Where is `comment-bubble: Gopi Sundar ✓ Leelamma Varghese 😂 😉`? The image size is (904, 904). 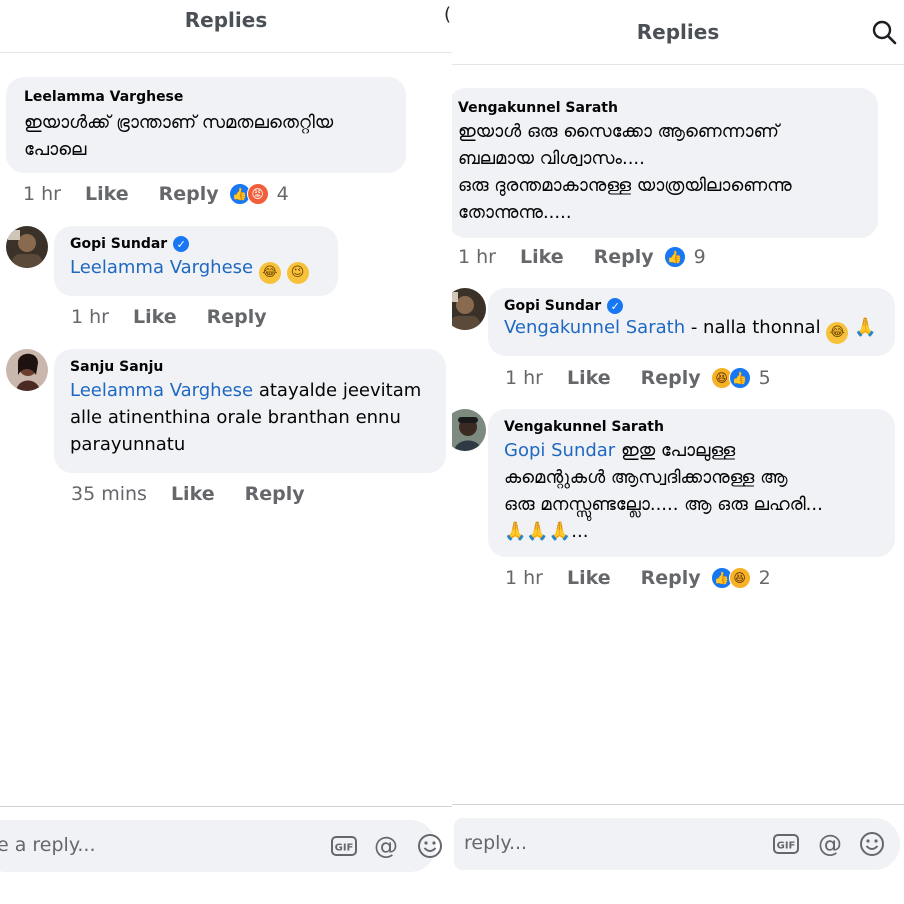 comment-bubble: Gopi Sundar ✓ Leelamma Varghese 😂 😉 is located at coordinates (196, 261).